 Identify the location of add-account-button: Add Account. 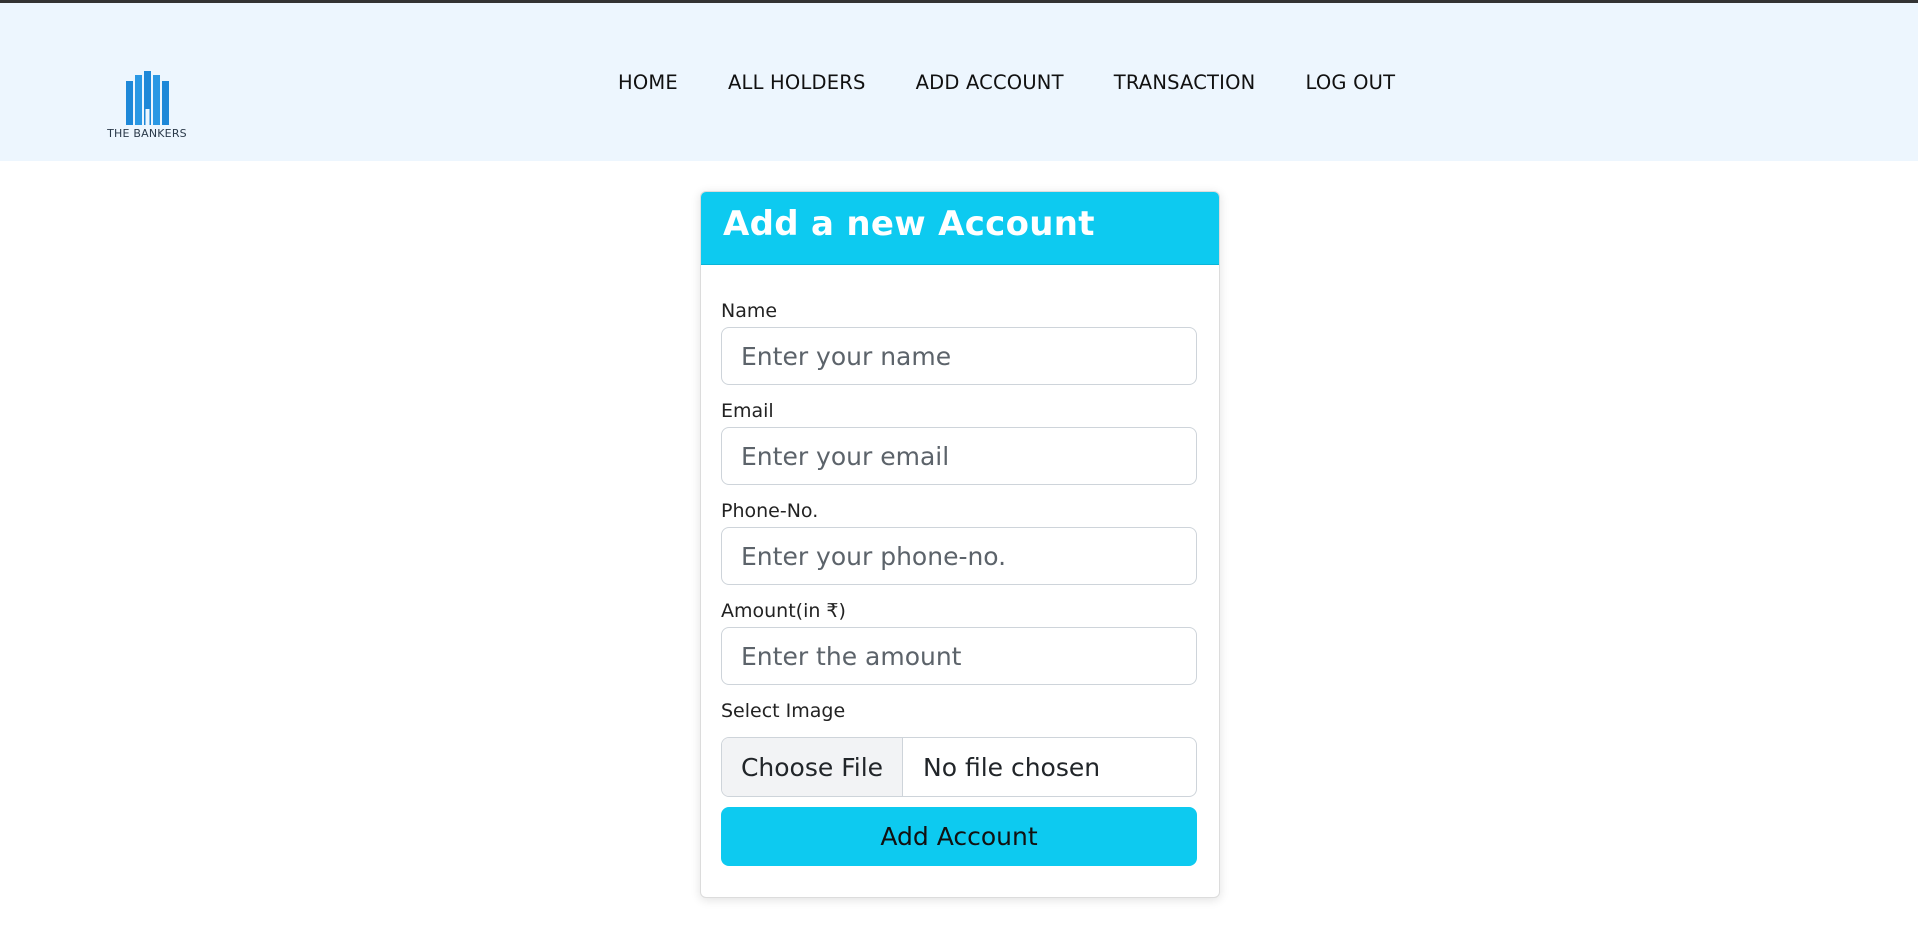
(959, 836).